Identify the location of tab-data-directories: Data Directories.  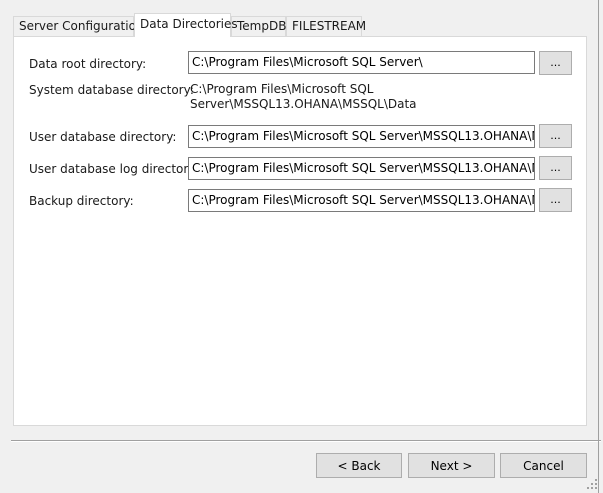
(186, 25).